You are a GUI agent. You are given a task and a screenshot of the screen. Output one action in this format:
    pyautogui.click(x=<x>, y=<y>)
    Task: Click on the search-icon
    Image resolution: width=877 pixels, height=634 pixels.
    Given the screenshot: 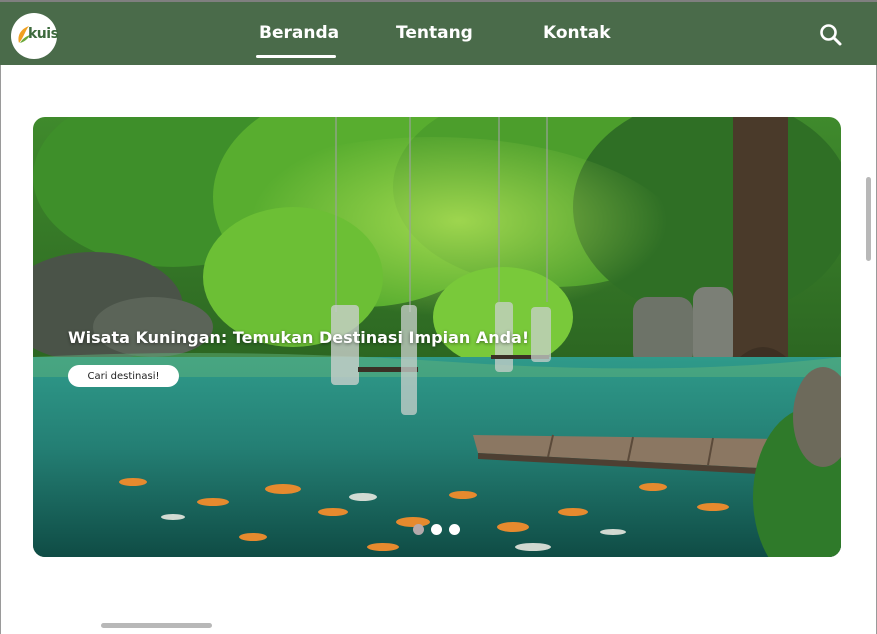 What is the action you would take?
    pyautogui.click(x=831, y=35)
    